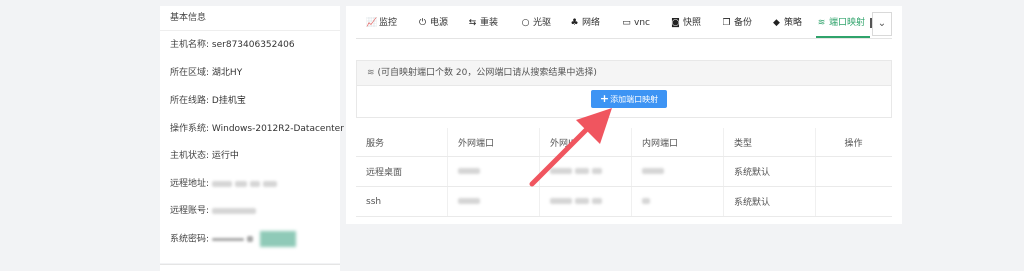 This screenshot has height=271, width=1024. I want to click on more-tabs-button: ⌄, so click(882, 24).